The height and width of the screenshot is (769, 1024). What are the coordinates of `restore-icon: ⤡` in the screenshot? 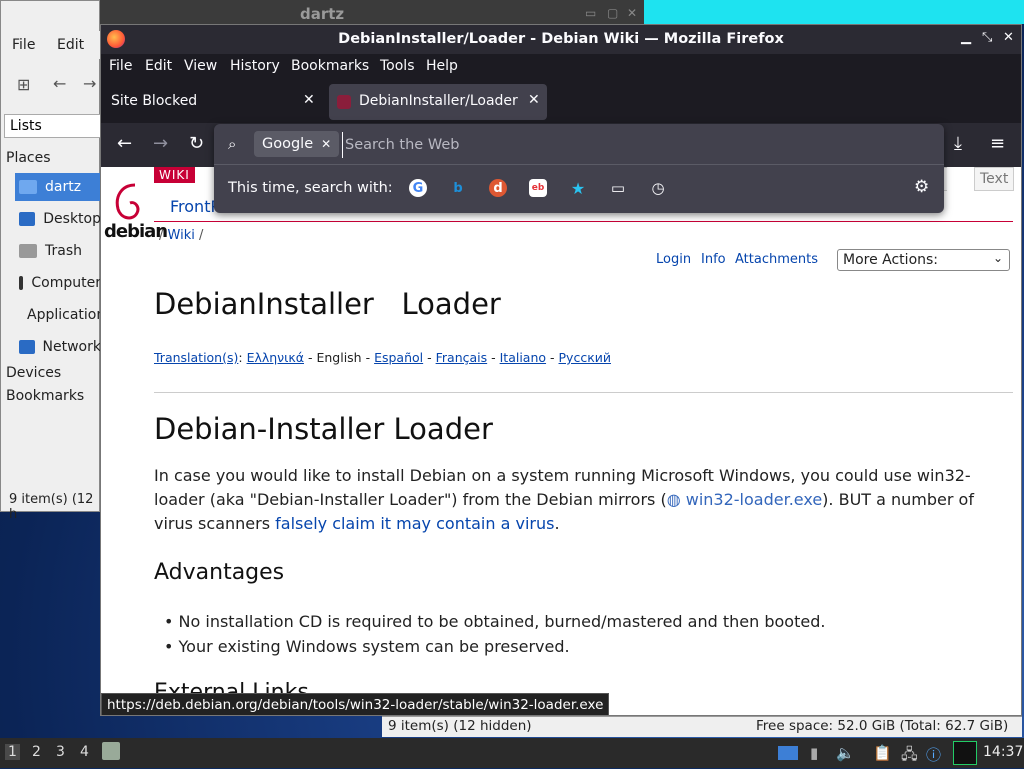 It's located at (987, 37).